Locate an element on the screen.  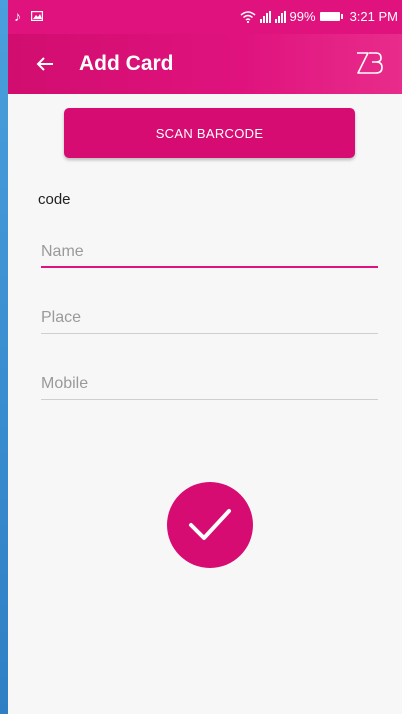
page-title: Add Card is located at coordinates (126, 63).